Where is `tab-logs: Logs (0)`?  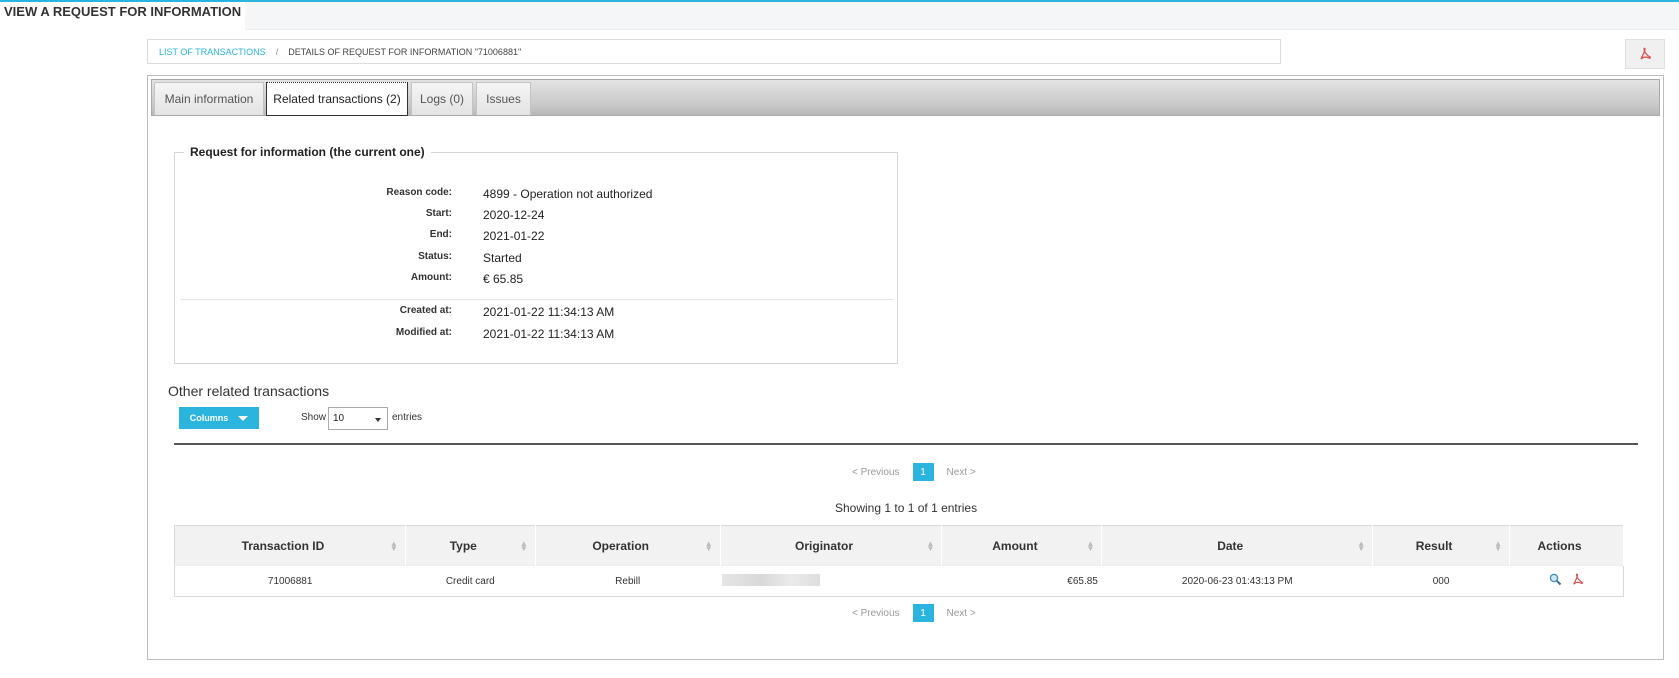
tab-logs: Logs (0) is located at coordinates (442, 98).